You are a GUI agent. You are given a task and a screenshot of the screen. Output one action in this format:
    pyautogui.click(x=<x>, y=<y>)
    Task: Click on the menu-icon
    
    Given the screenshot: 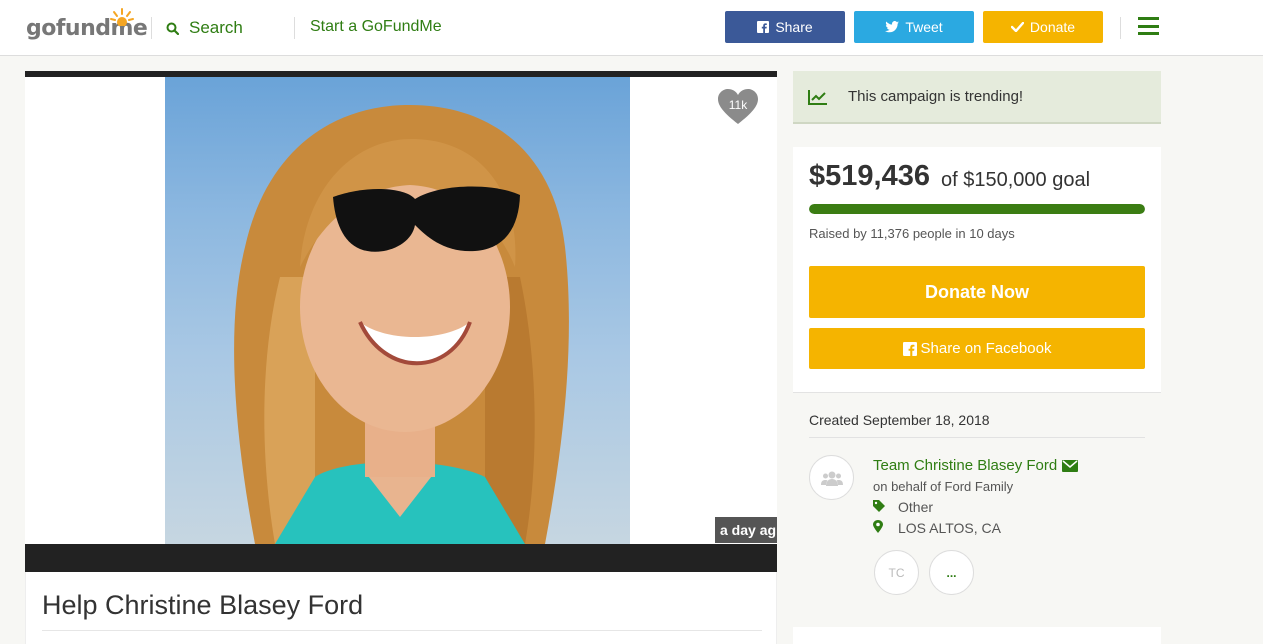 What is the action you would take?
    pyautogui.click(x=1148, y=26)
    